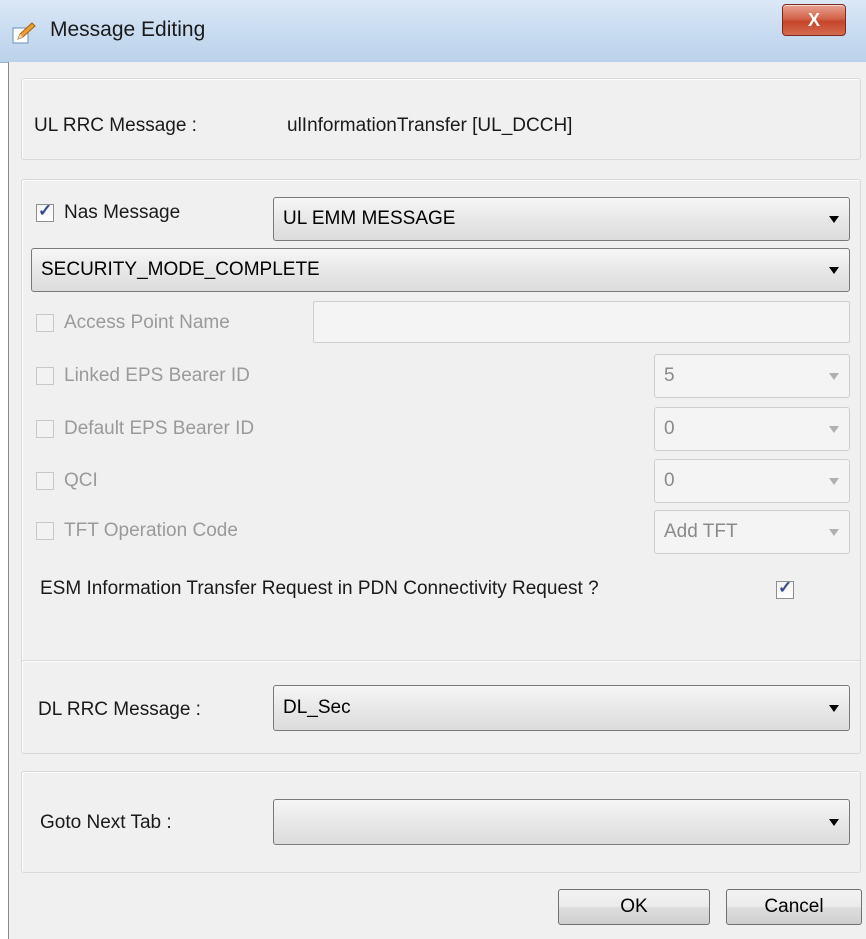 This screenshot has width=866, height=939. I want to click on goto-next-tab-select, so click(561, 822).